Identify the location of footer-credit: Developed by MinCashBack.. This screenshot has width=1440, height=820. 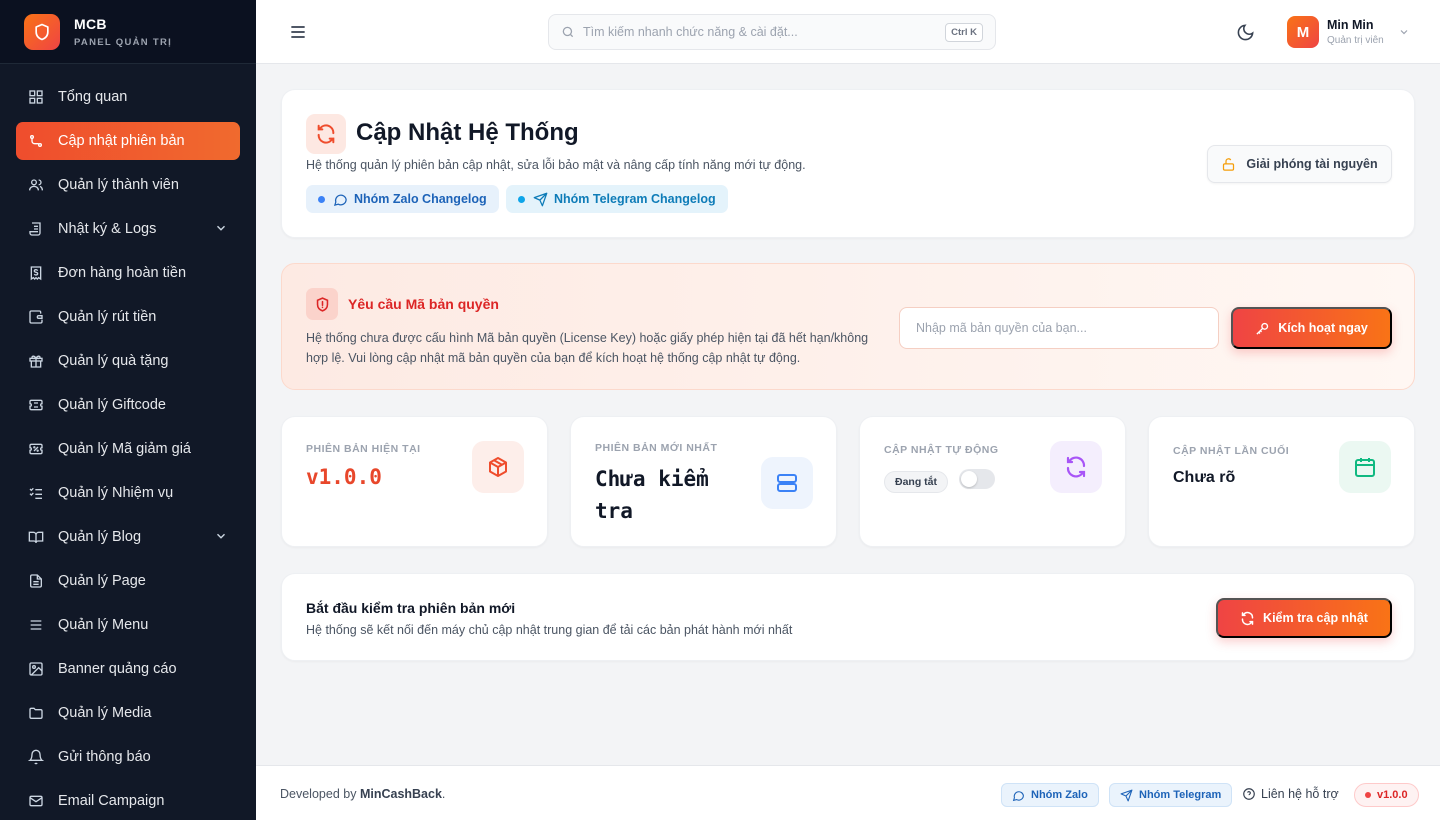
(363, 794).